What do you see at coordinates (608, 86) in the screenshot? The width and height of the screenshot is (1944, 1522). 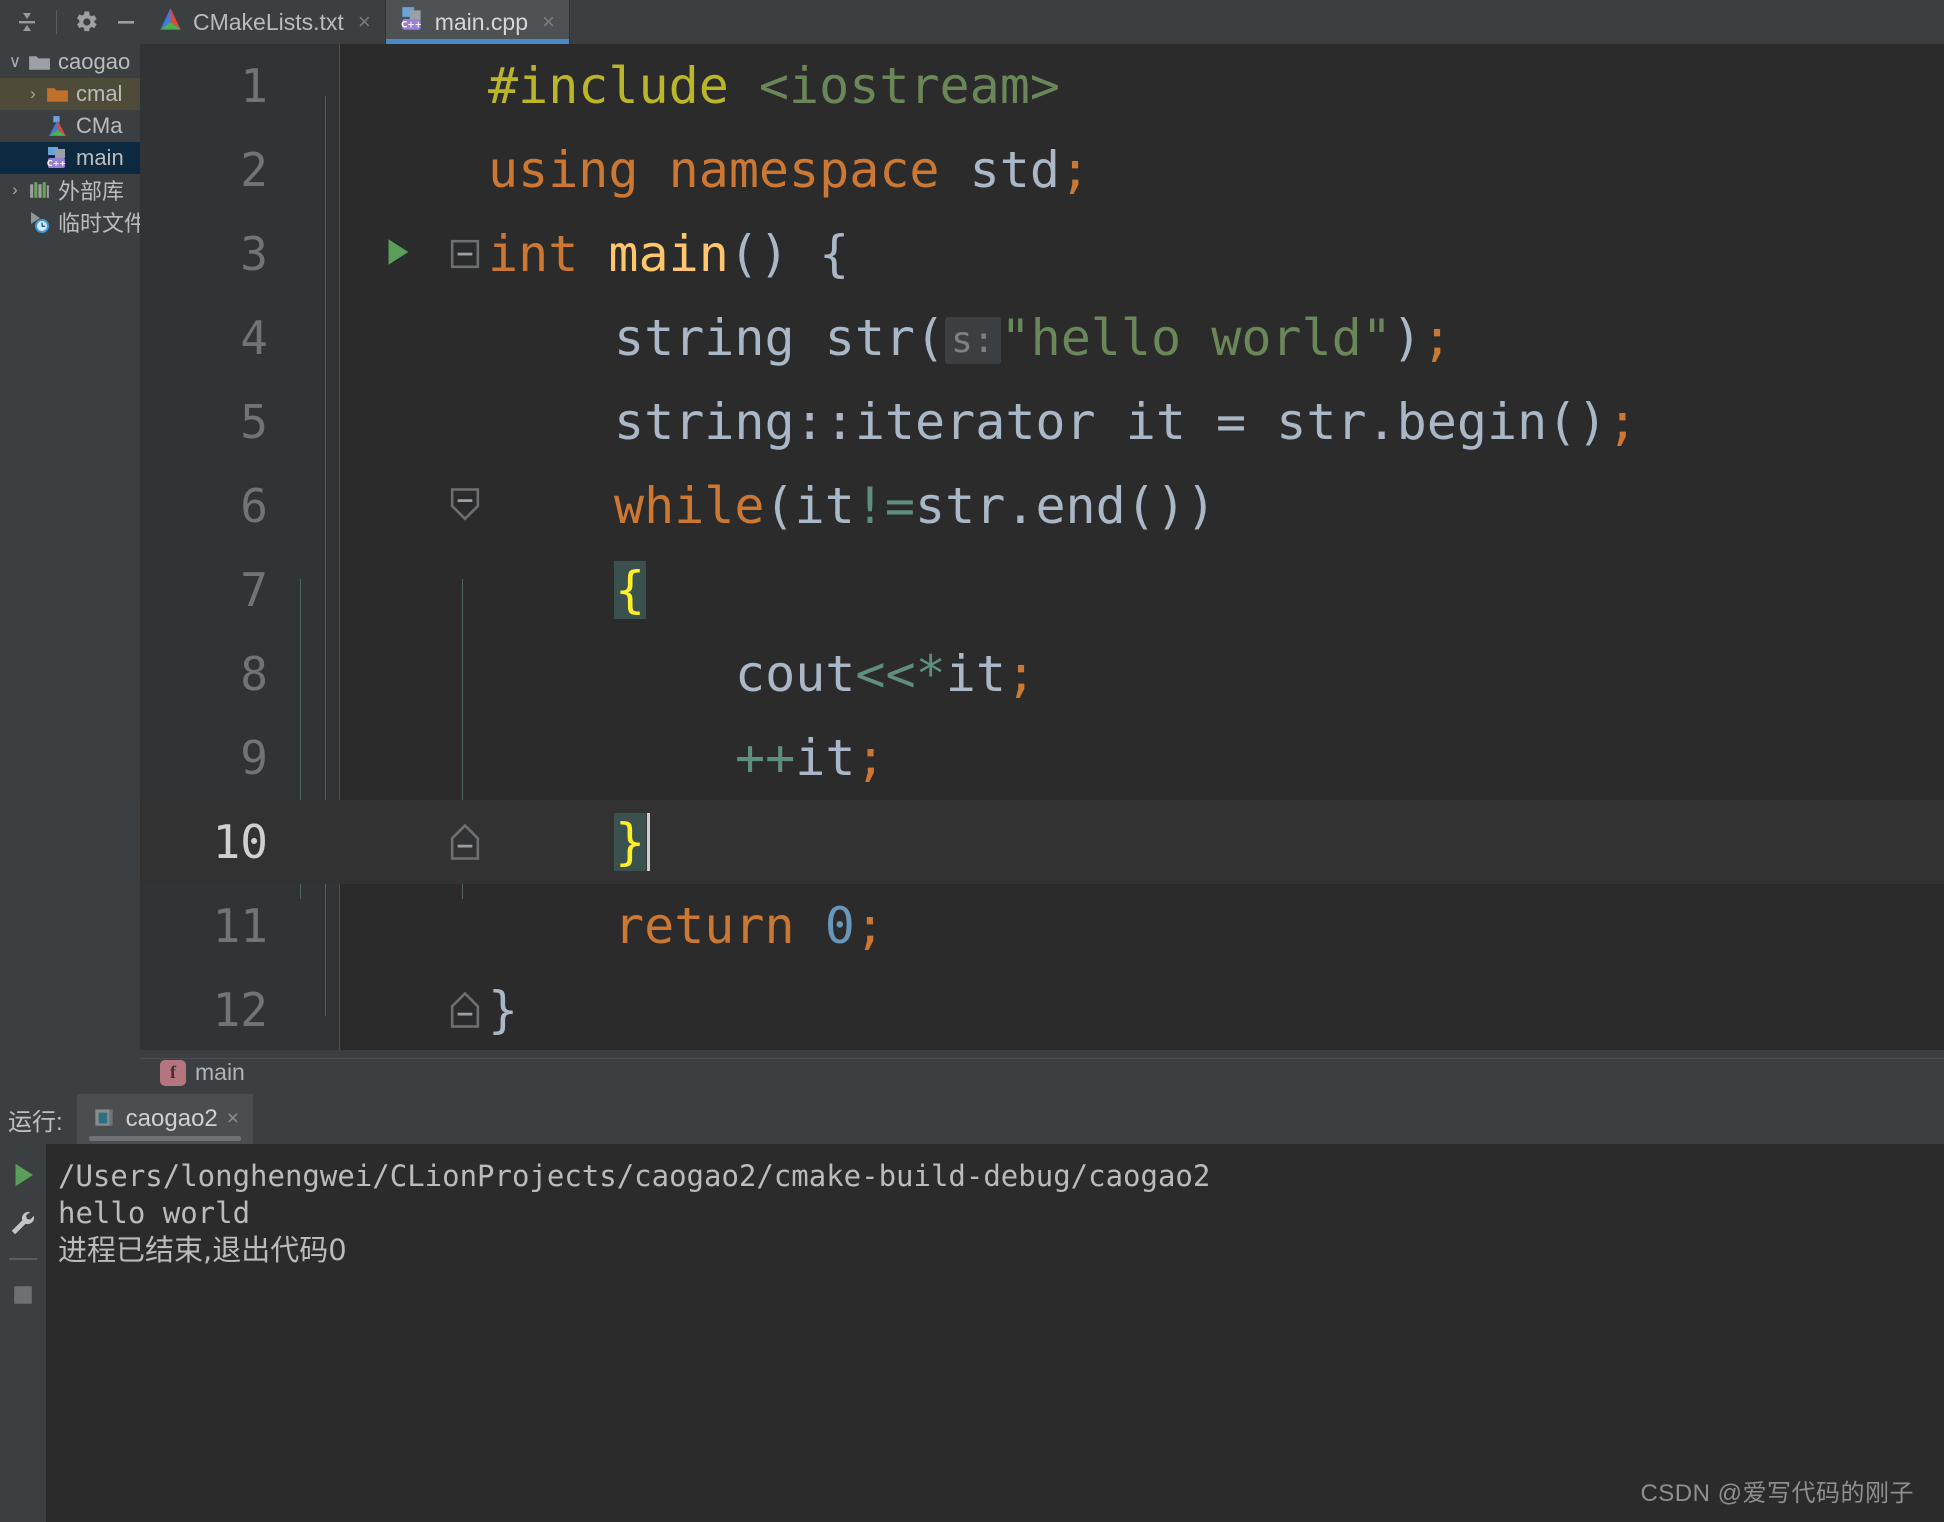 I see `include-directive: #include` at bounding box center [608, 86].